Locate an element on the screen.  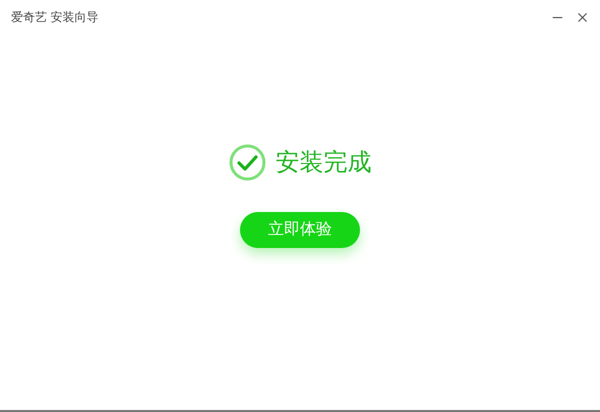
start-button: 立即体验 is located at coordinates (300, 230).